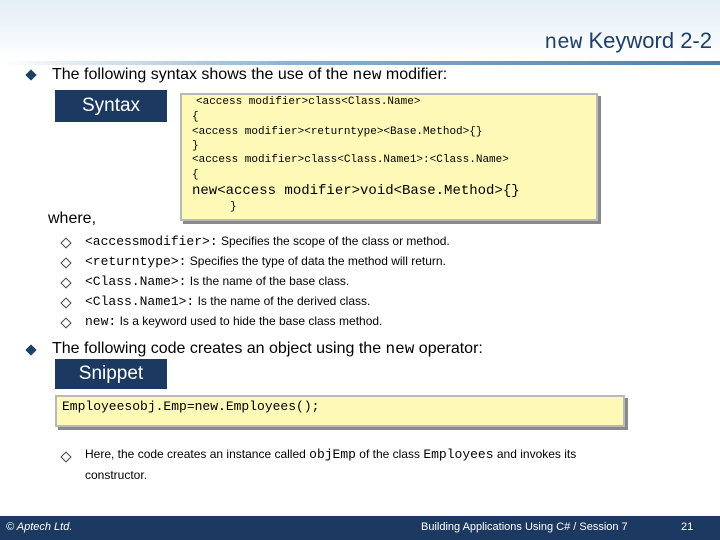 The width and height of the screenshot is (720, 540). I want to click on where-item-code: <Class.Name>:, so click(136, 281).